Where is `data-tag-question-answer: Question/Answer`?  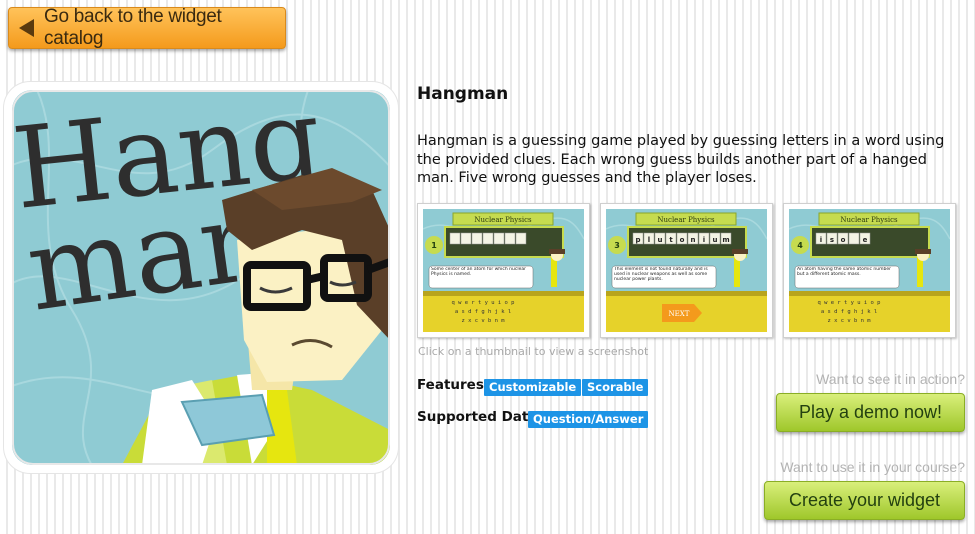
data-tag-question-answer: Question/Answer is located at coordinates (588, 419).